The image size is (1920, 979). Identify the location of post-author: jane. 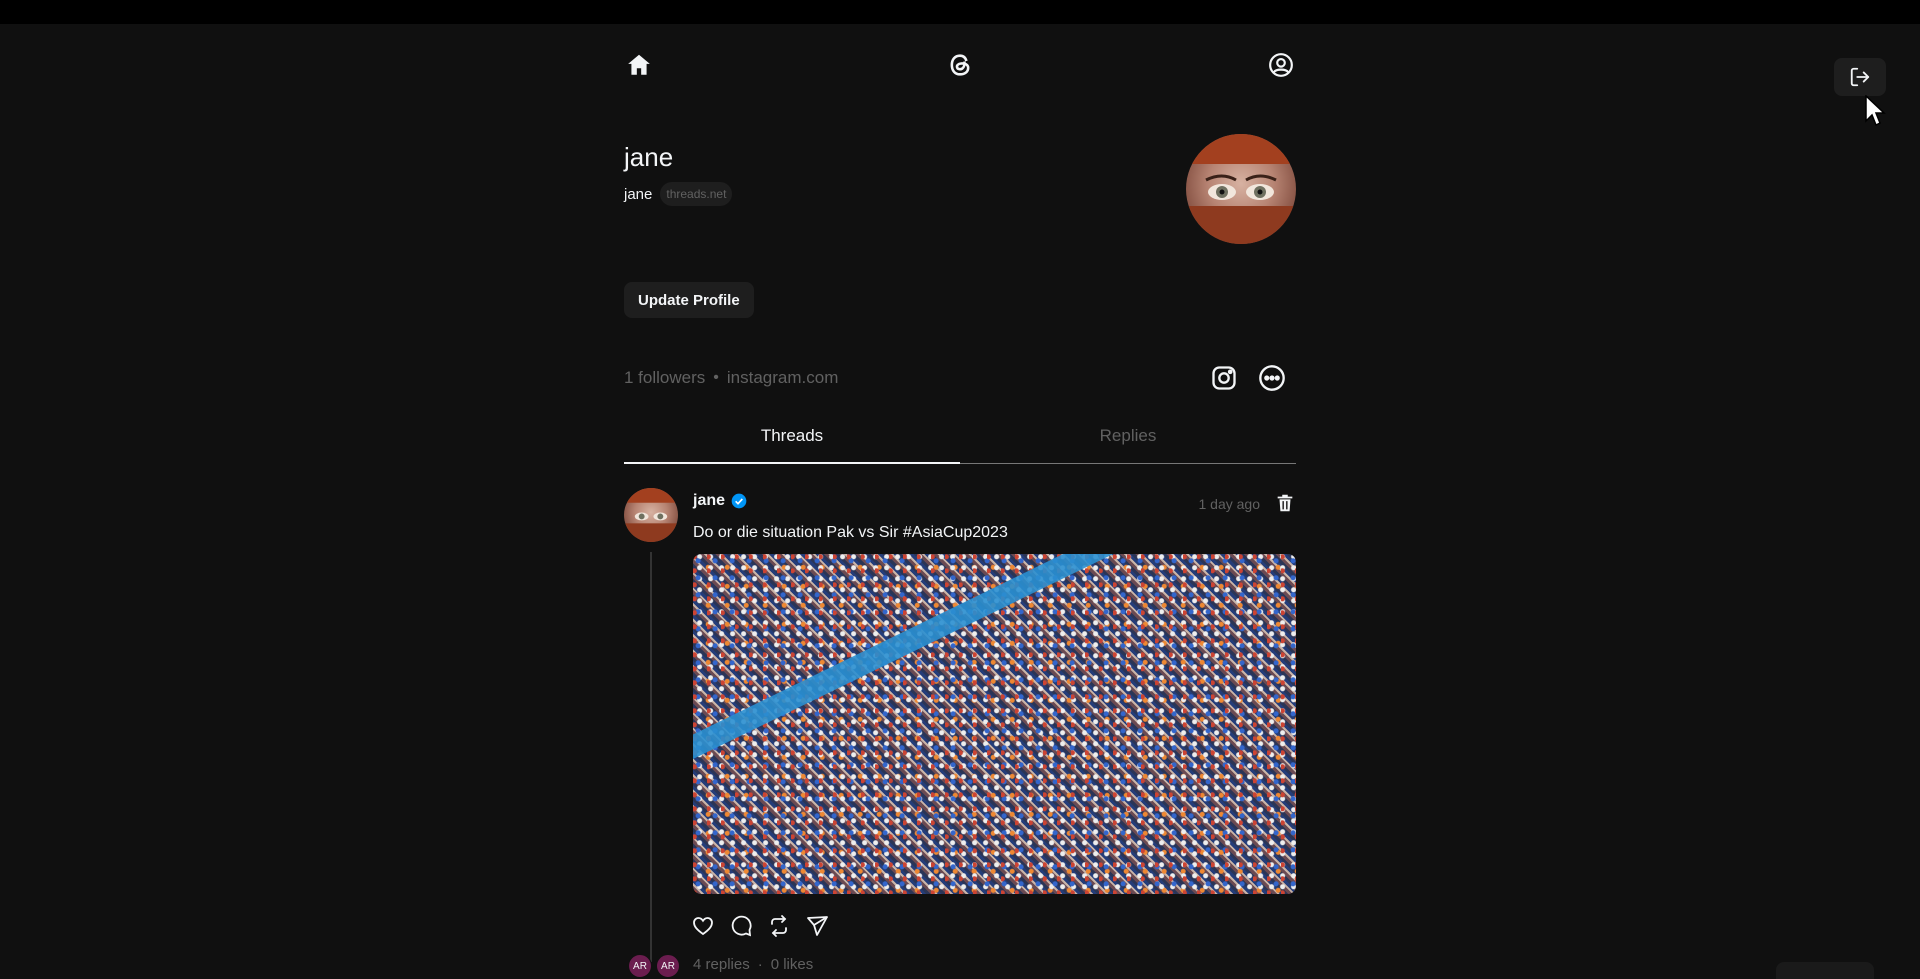
(720, 501).